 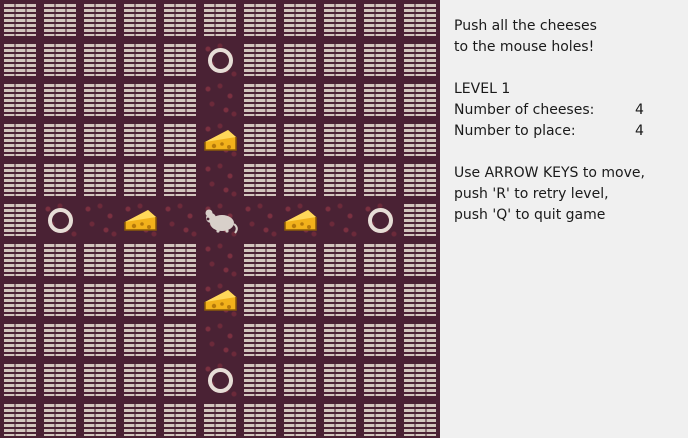 I want to click on to-place-row: Number to place: 4, so click(x=564, y=131).